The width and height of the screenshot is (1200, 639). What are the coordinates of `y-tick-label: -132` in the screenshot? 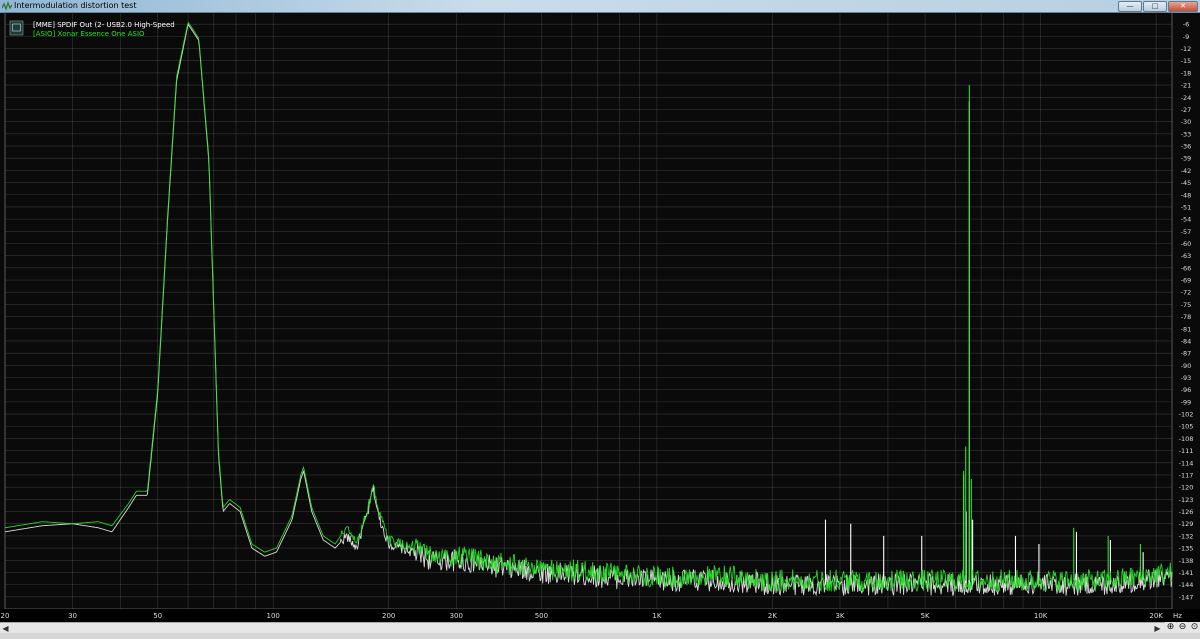 It's located at (1186, 536).